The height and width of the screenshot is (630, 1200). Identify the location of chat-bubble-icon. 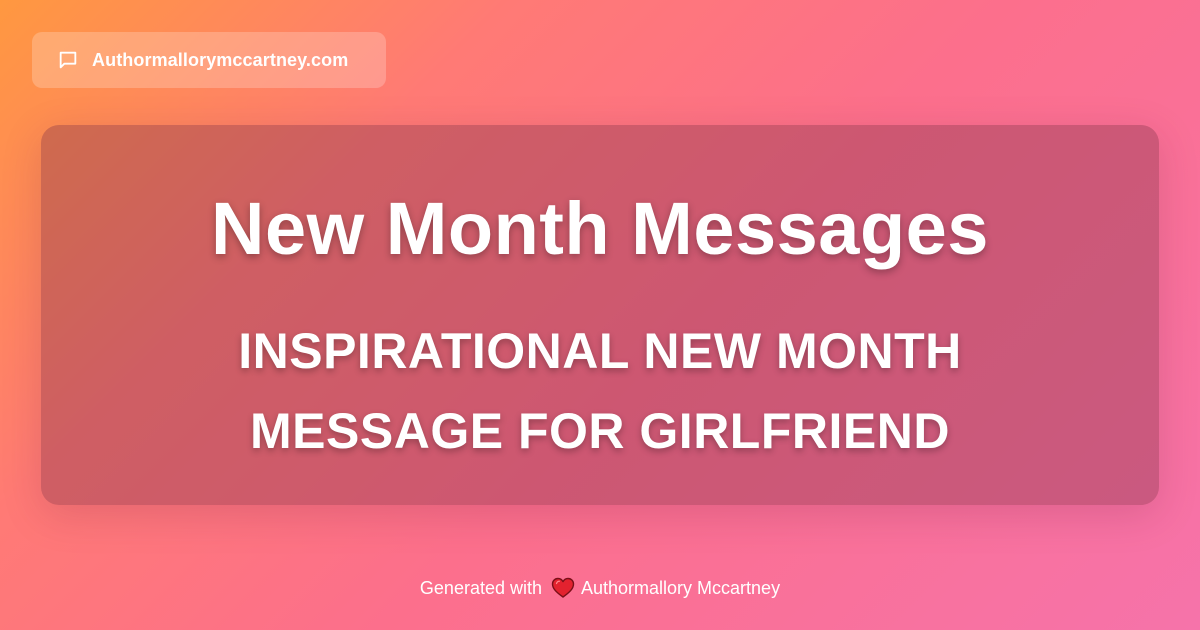
(68, 60).